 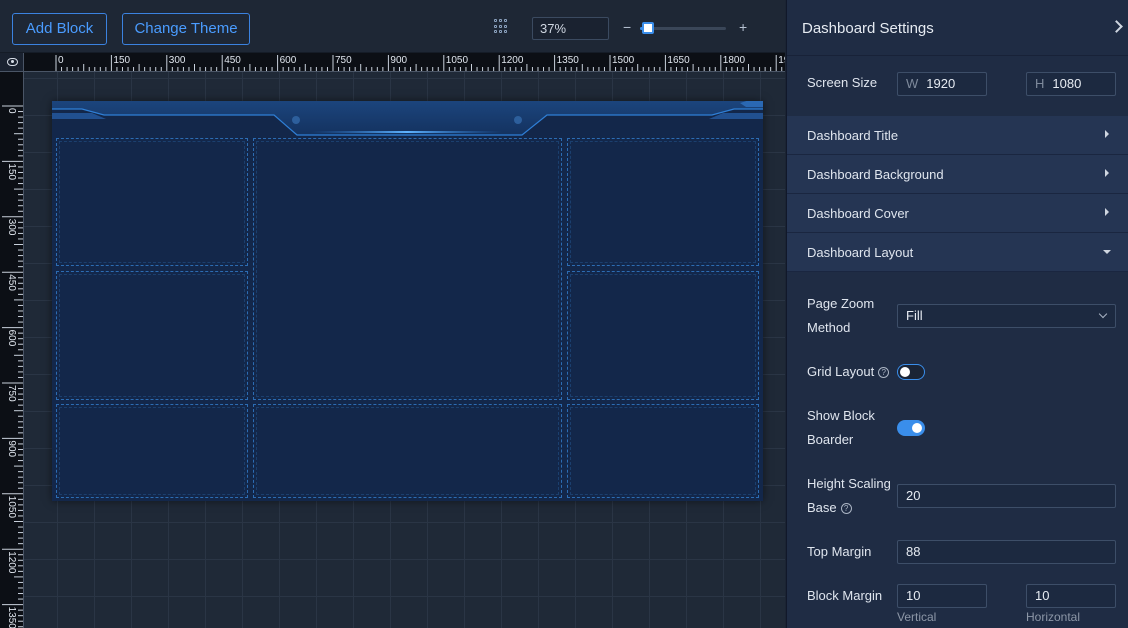 What do you see at coordinates (457, 60) in the screenshot?
I see `ruler-top-label: 1050` at bounding box center [457, 60].